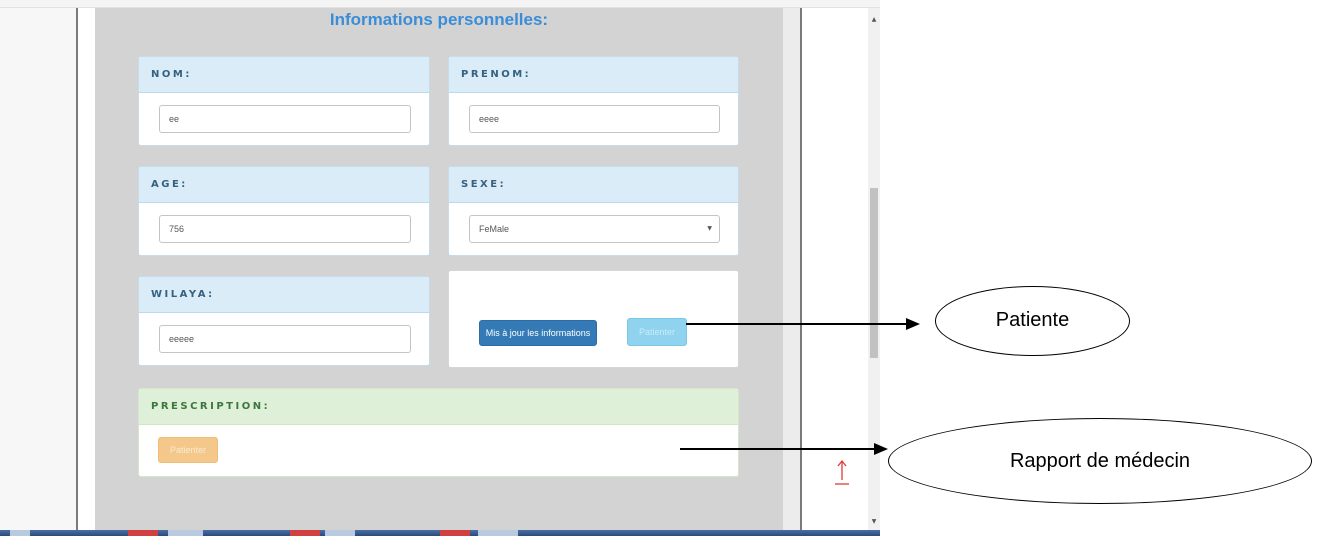  Describe the element at coordinates (594, 229) in the screenshot. I see `sexe-select: FeMale ▼` at that location.